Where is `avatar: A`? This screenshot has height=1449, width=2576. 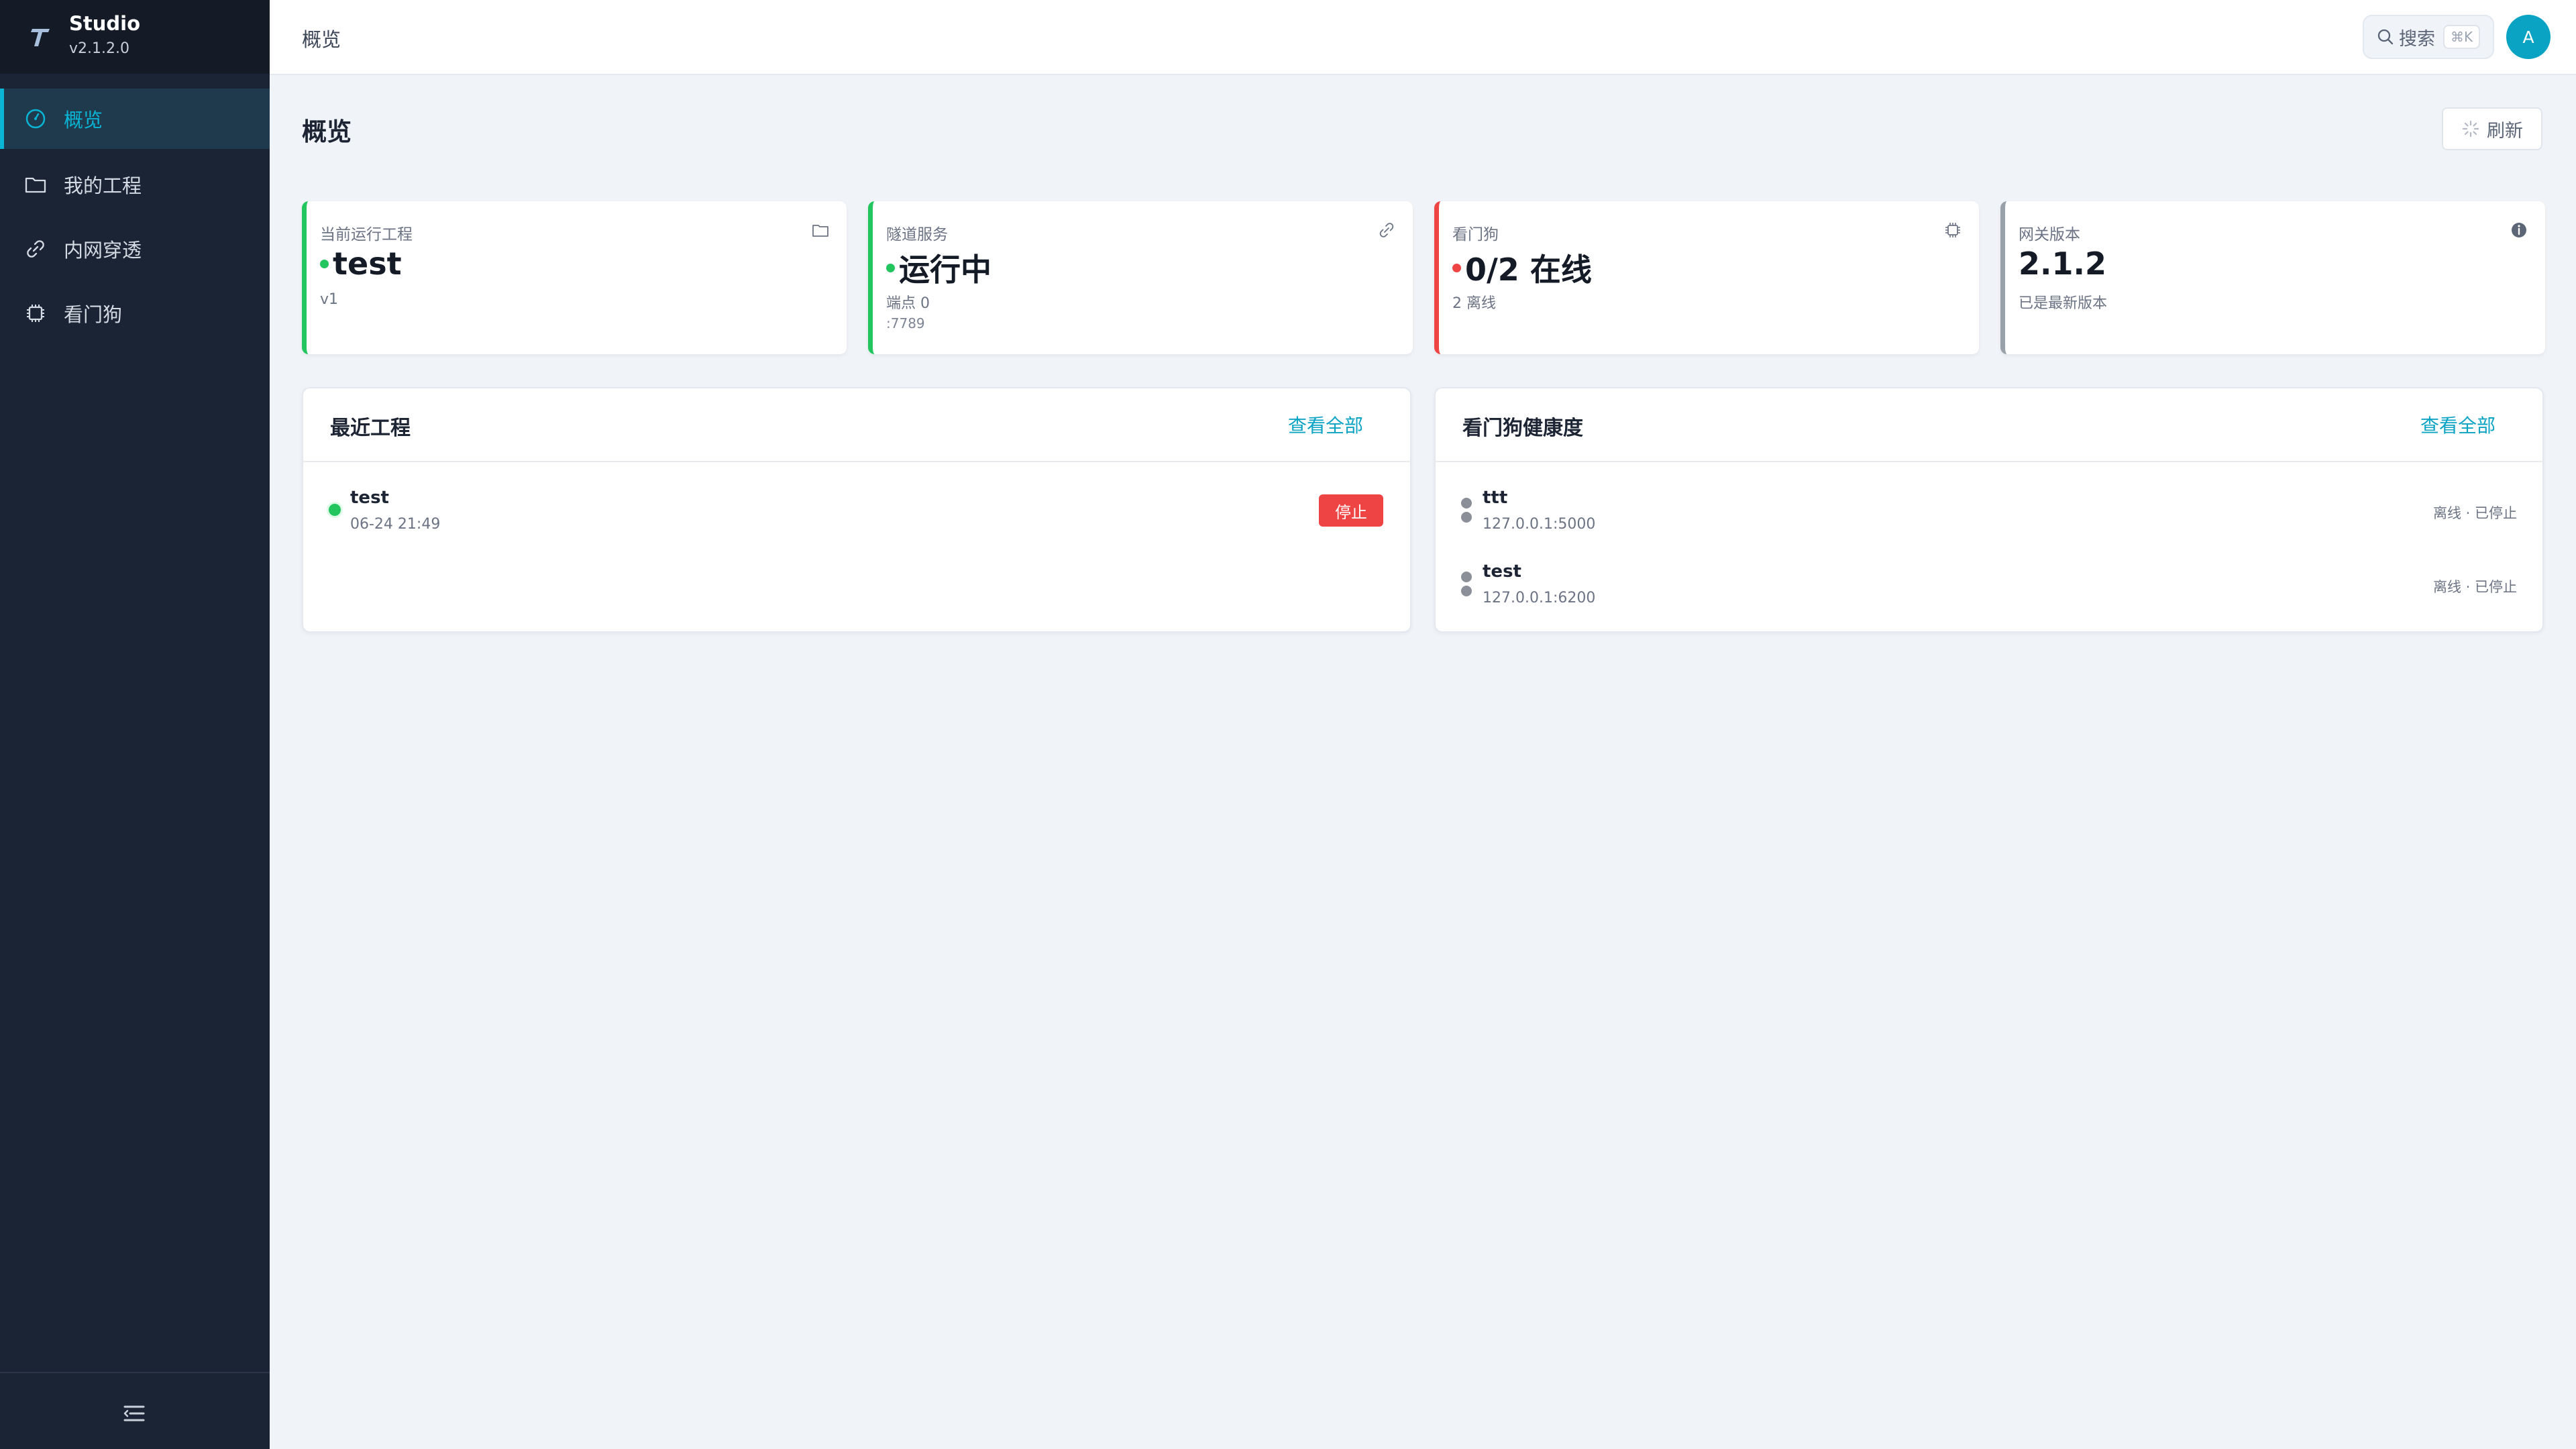 avatar: A is located at coordinates (2528, 37).